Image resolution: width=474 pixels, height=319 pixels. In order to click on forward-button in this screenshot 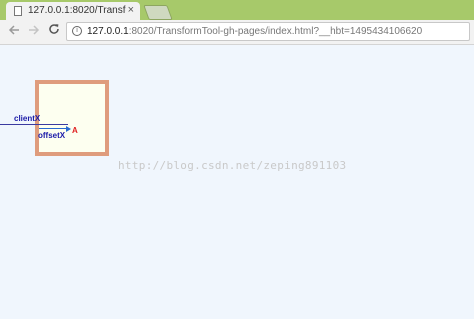, I will do `click(34, 31)`.